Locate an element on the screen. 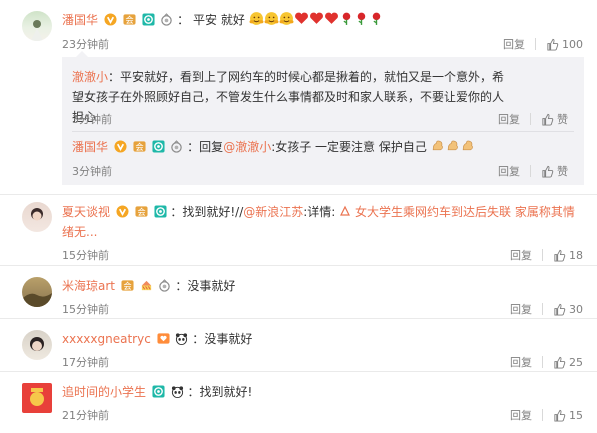 This screenshot has height=433, width=597. comment-time: 23分钟前 is located at coordinates (85, 44).